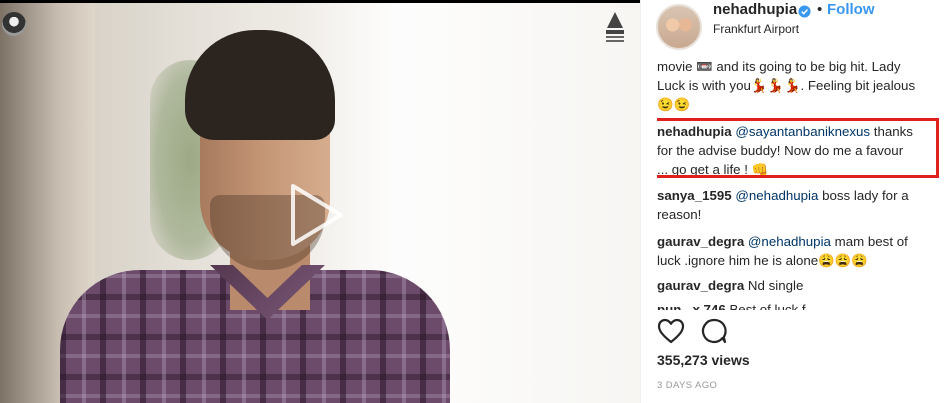 This screenshot has height=403, width=951. Describe the element at coordinates (865, 195) in the screenshot. I see `comment-text: boss lady for a` at that location.